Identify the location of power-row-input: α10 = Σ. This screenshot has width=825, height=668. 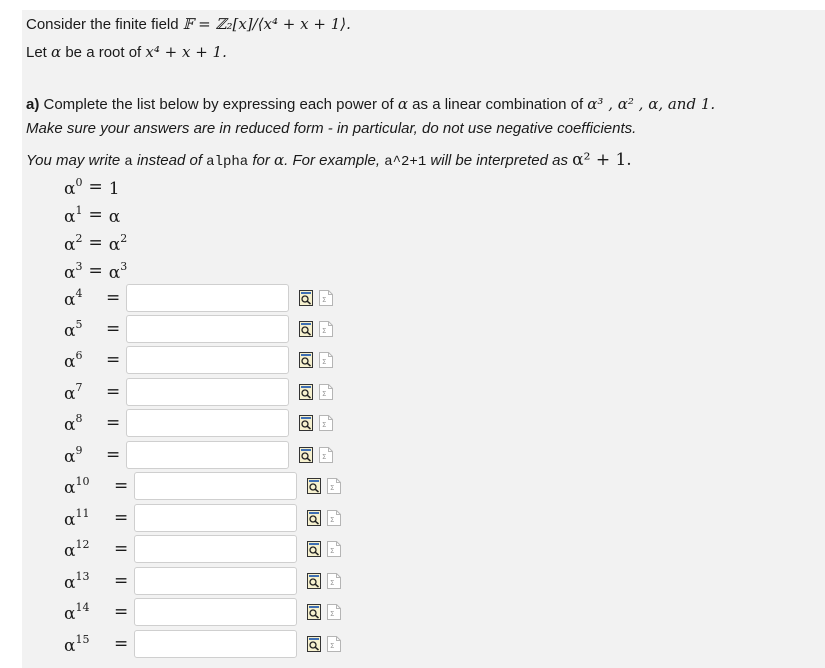
(203, 486).